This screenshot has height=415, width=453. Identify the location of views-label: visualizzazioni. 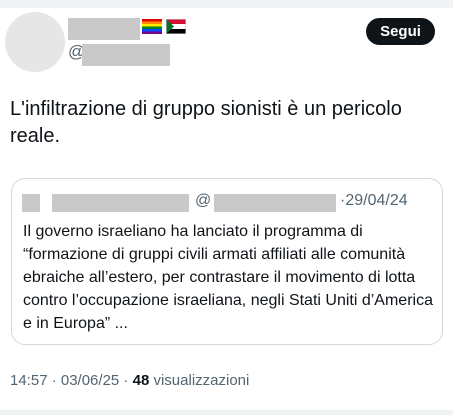
(201, 380).